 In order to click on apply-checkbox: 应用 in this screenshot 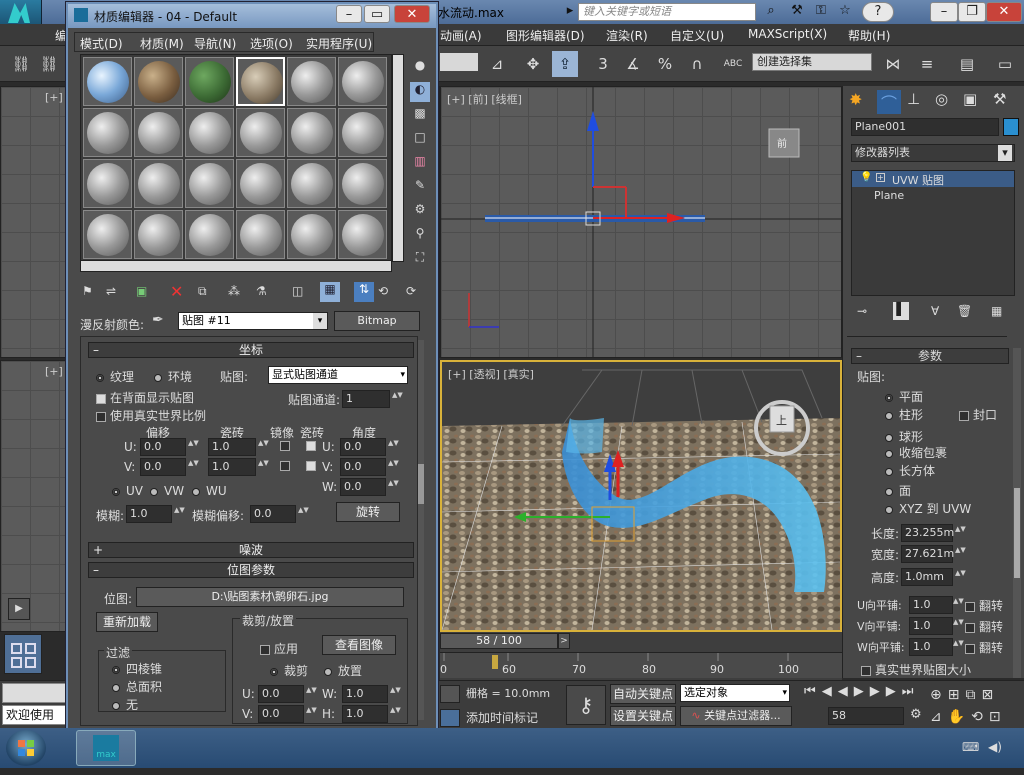, I will do `click(279, 648)`.